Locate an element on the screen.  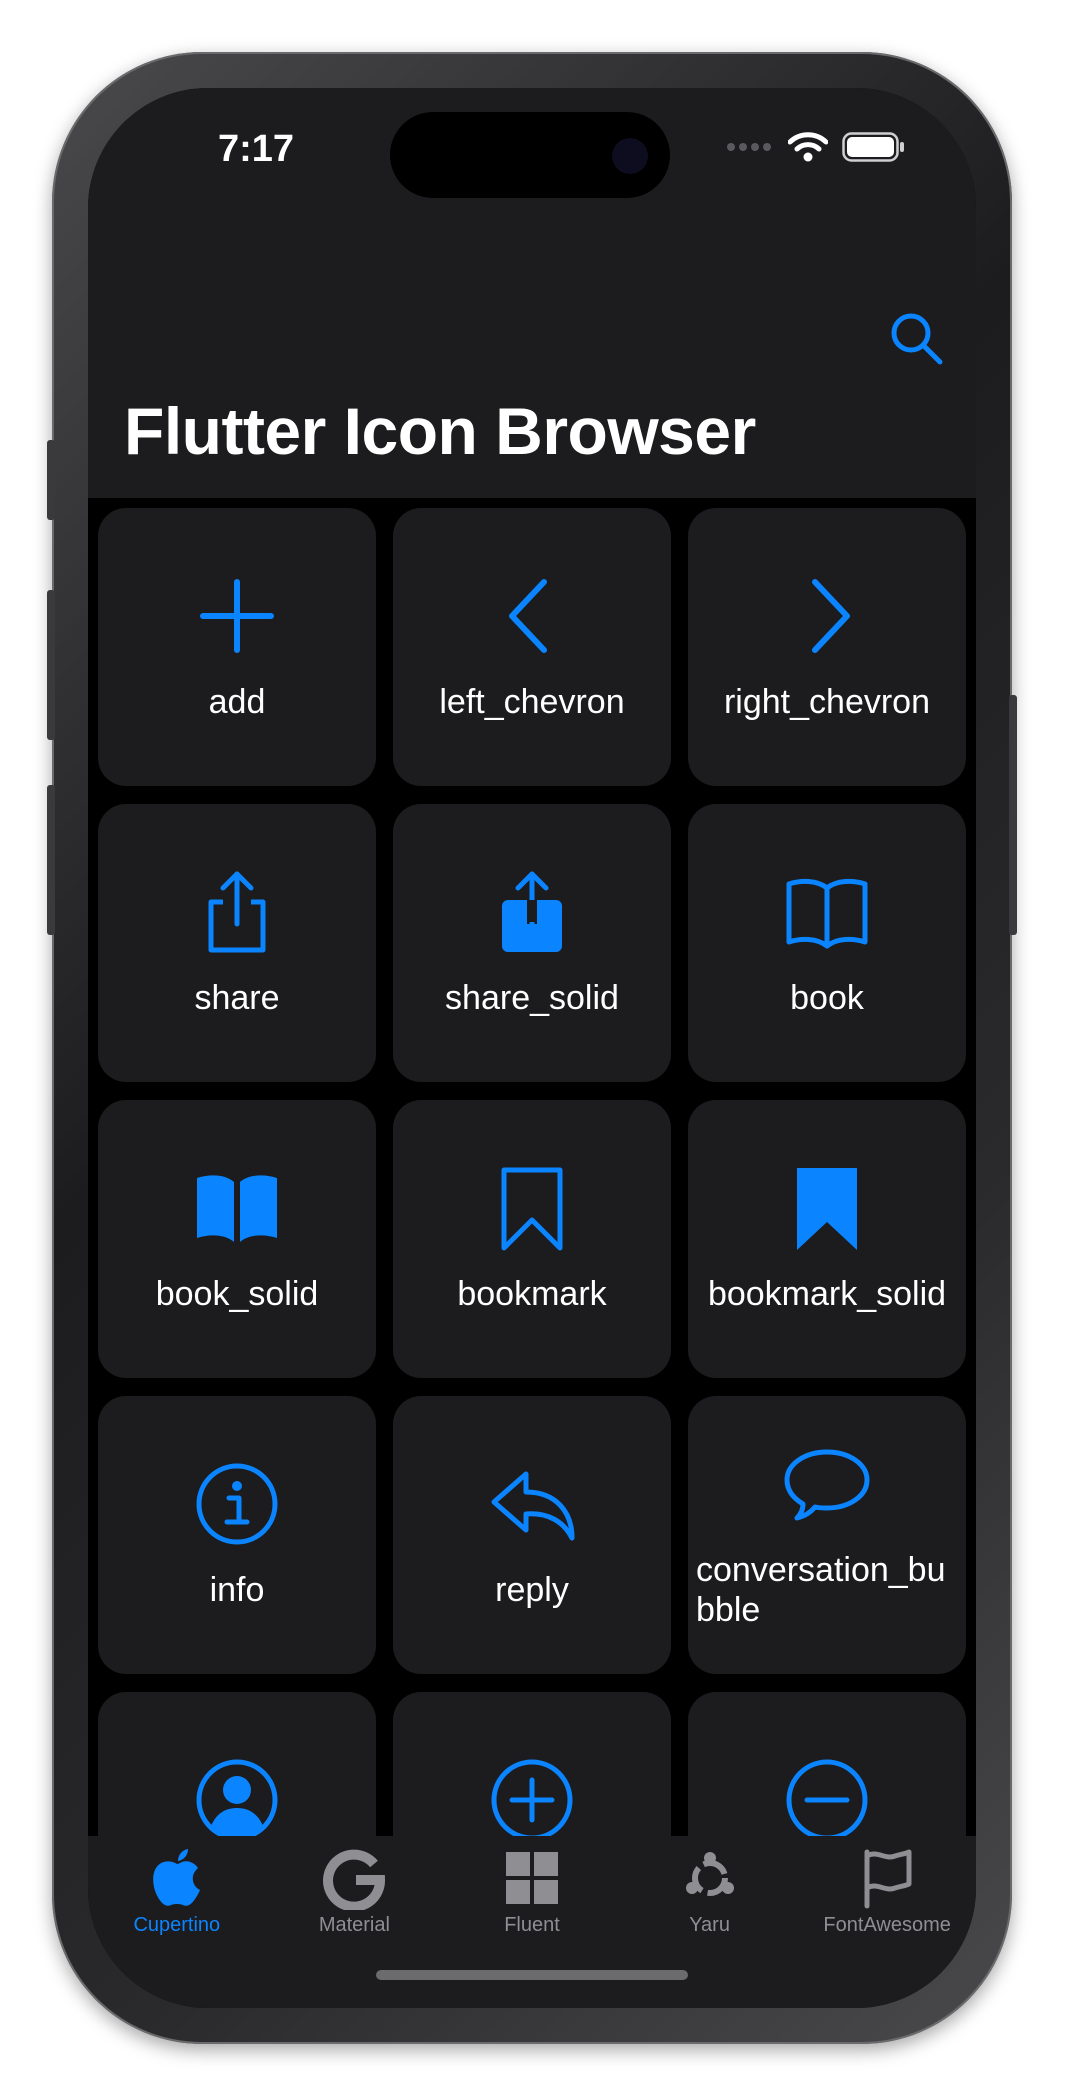
bookmark-icon is located at coordinates (532, 1209).